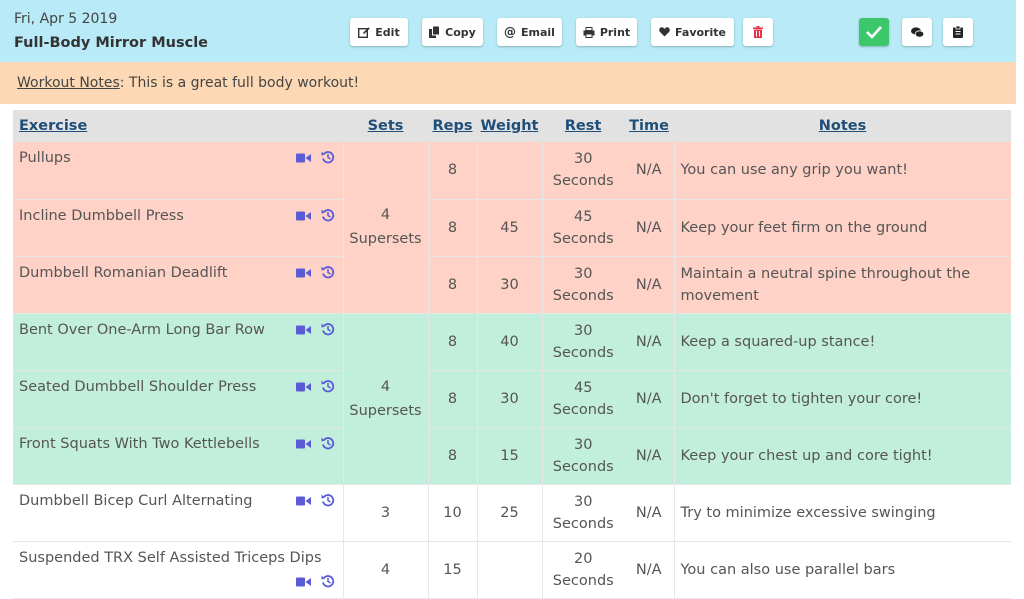 Image resolution: width=1024 pixels, height=599 pixels. What do you see at coordinates (509, 513) in the screenshot?
I see `weight-cell: 25` at bounding box center [509, 513].